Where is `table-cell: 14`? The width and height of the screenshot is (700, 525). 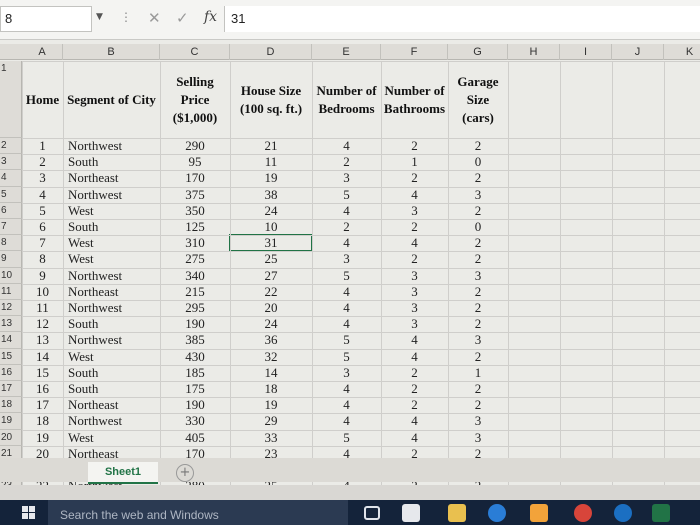 table-cell: 14 is located at coordinates (271, 373).